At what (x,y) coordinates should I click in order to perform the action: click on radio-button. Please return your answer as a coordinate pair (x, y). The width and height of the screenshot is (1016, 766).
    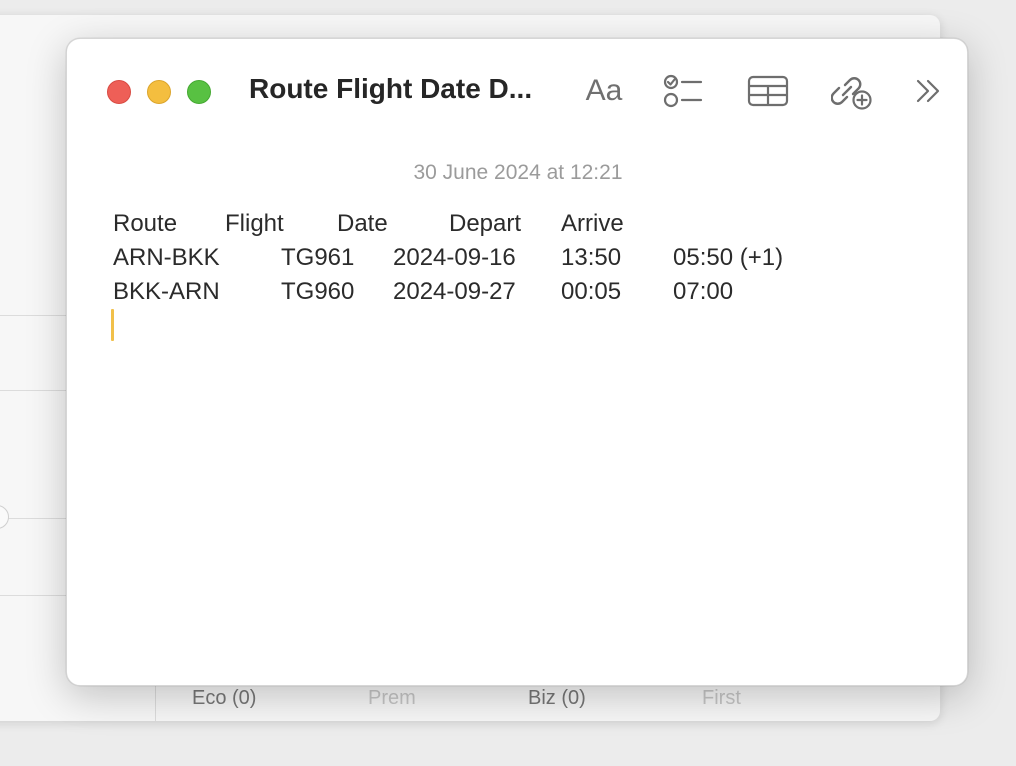
    Looking at the image, I should click on (4, 517).